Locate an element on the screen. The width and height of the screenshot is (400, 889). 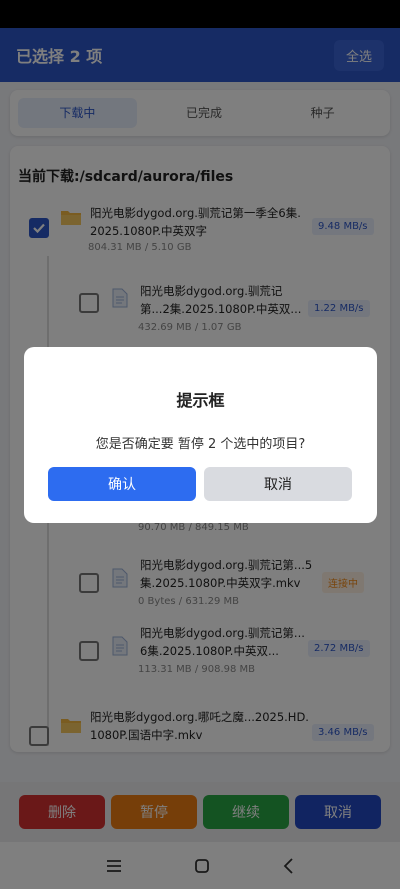
dialog-cancel-button: 取消 is located at coordinates (278, 484).